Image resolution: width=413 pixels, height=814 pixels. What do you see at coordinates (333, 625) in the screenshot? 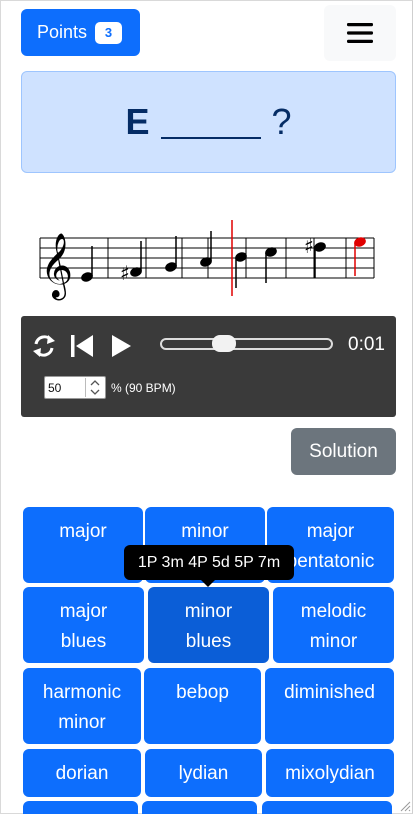
I see `scale-button-melodic-minor: melodic minor` at bounding box center [333, 625].